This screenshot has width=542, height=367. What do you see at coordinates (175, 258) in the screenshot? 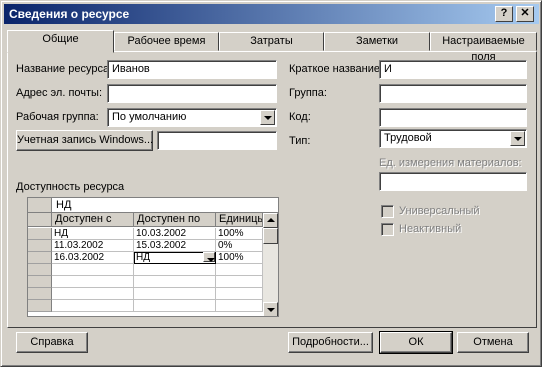
I see `active-cell-dropdown: НД` at bounding box center [175, 258].